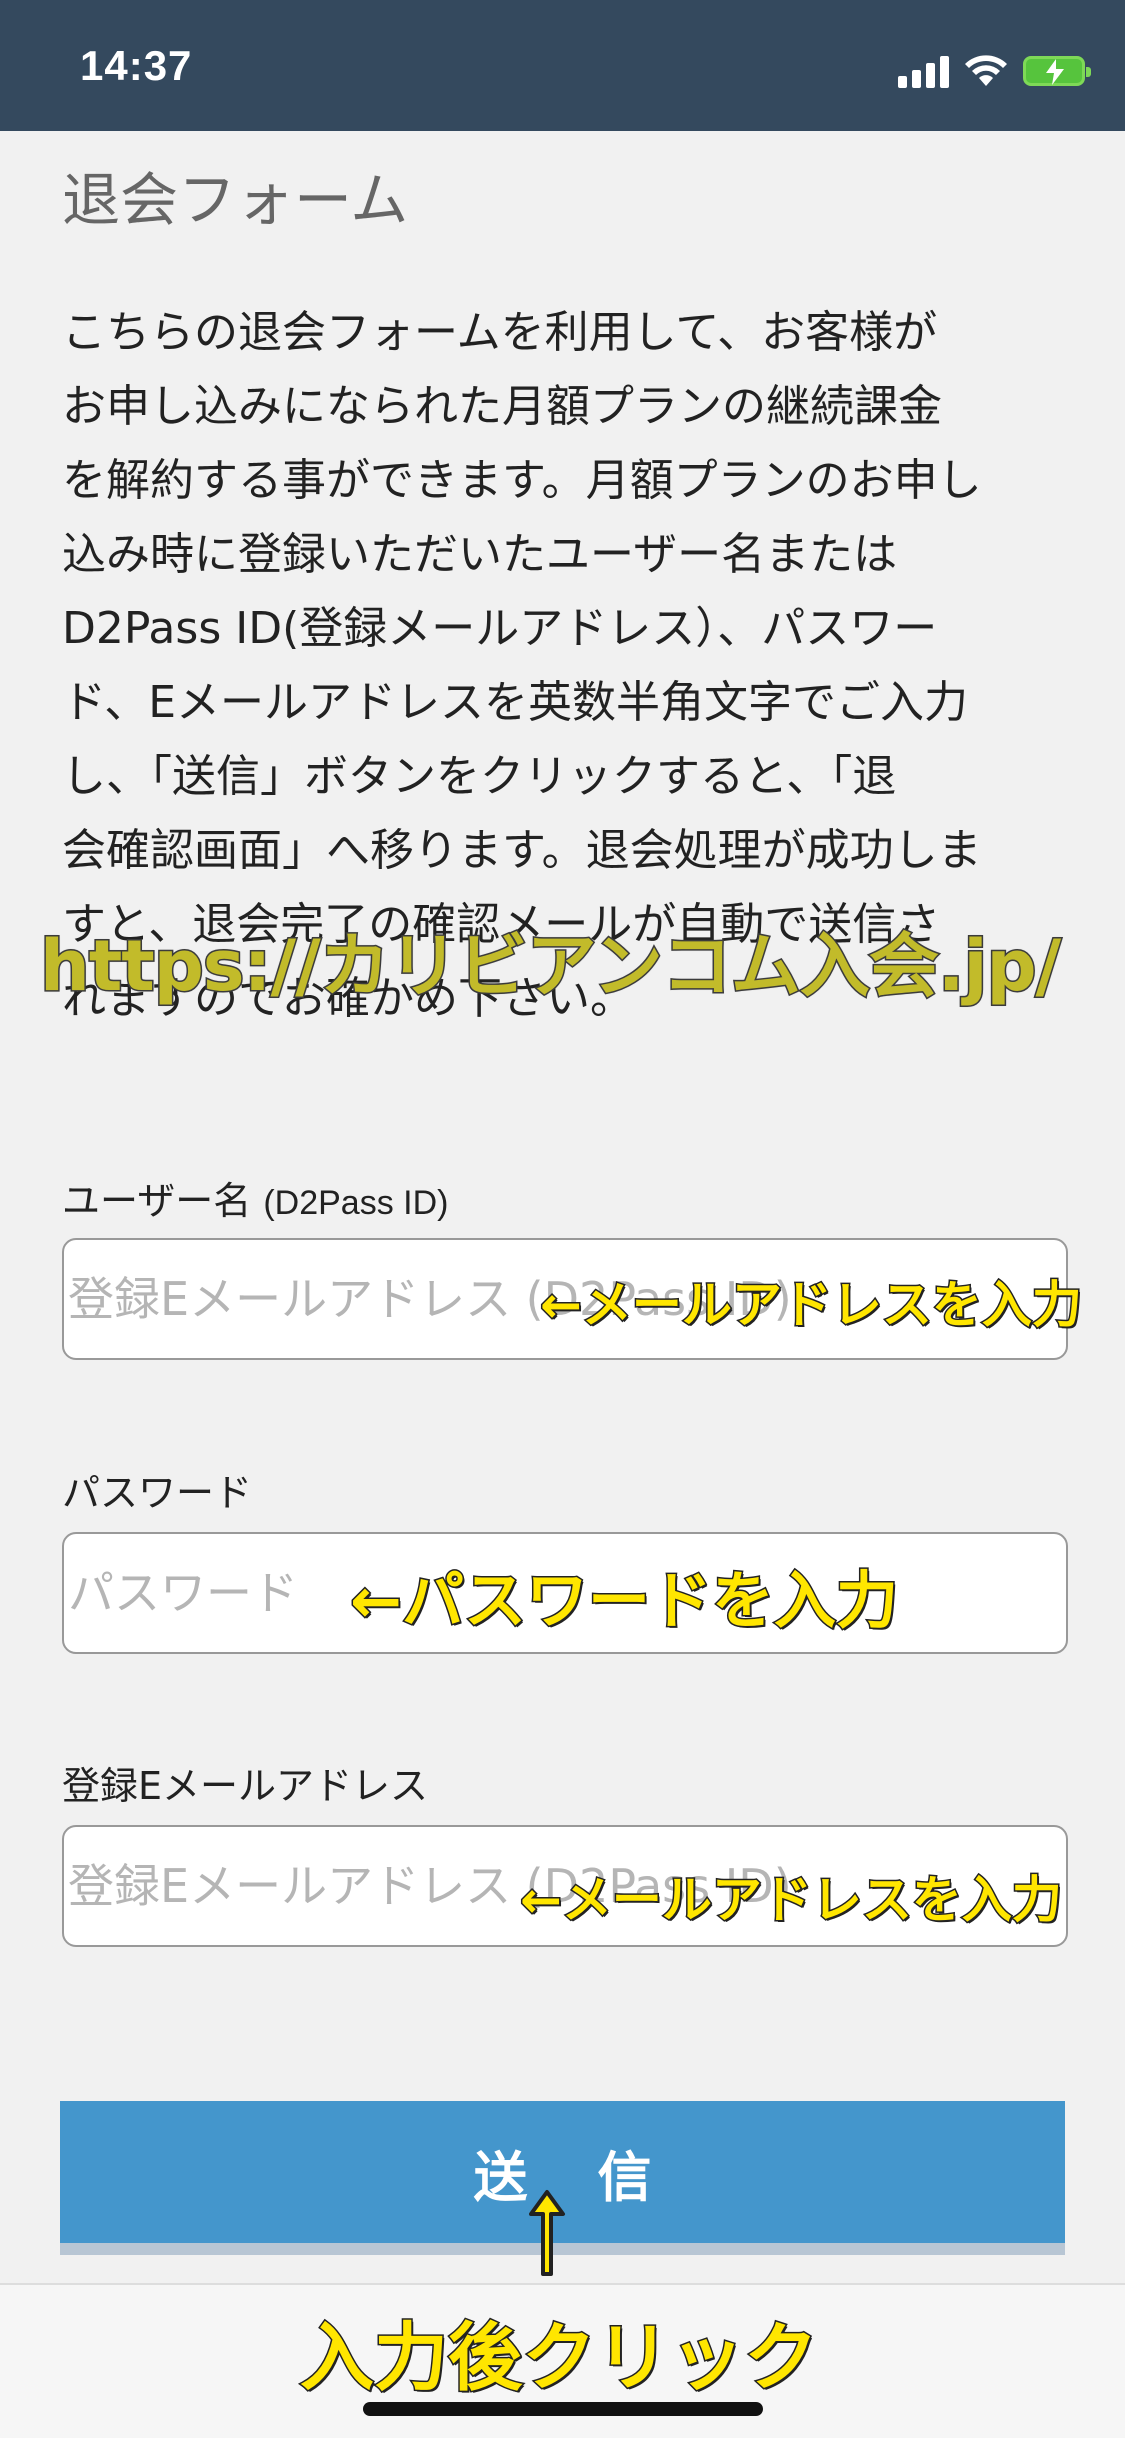  What do you see at coordinates (500, 628) in the screenshot?
I see `description-line: D2Pass ID(登録メールアドレス）、パスワー` at bounding box center [500, 628].